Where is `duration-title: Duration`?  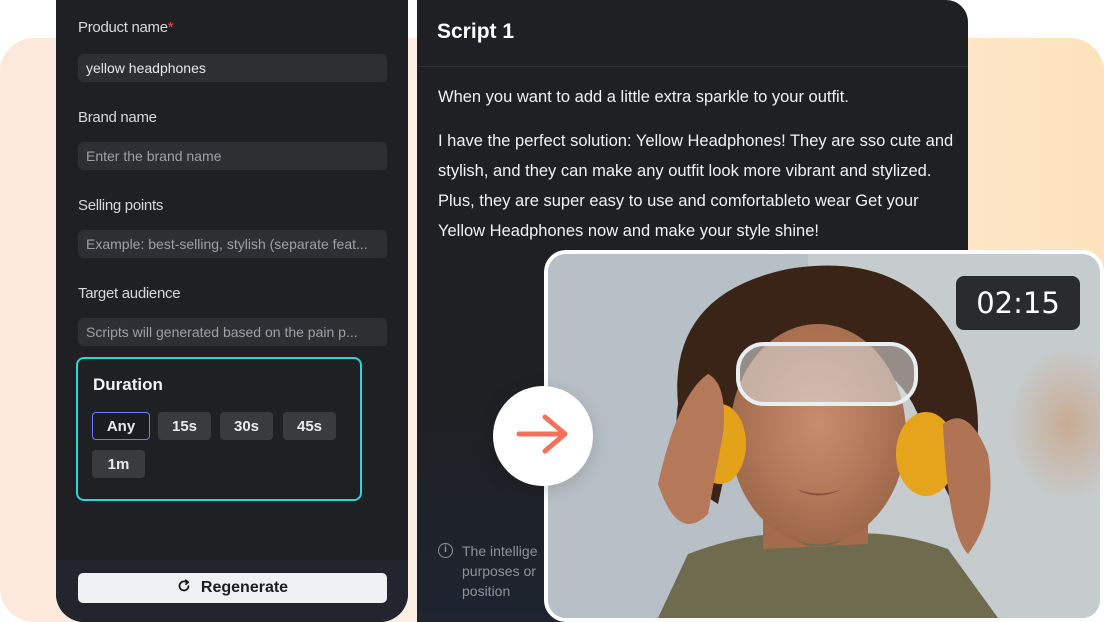 duration-title: Duration is located at coordinates (128, 384).